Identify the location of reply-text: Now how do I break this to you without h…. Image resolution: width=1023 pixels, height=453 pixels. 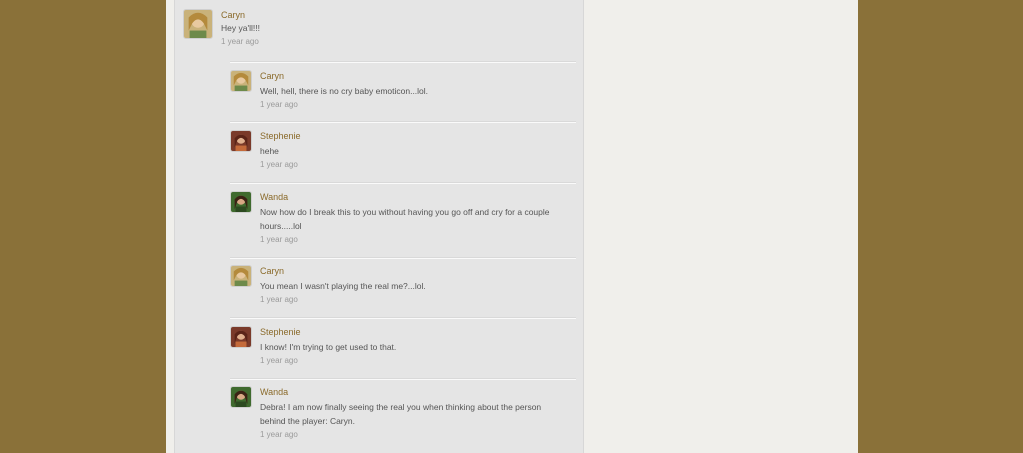
(405, 219).